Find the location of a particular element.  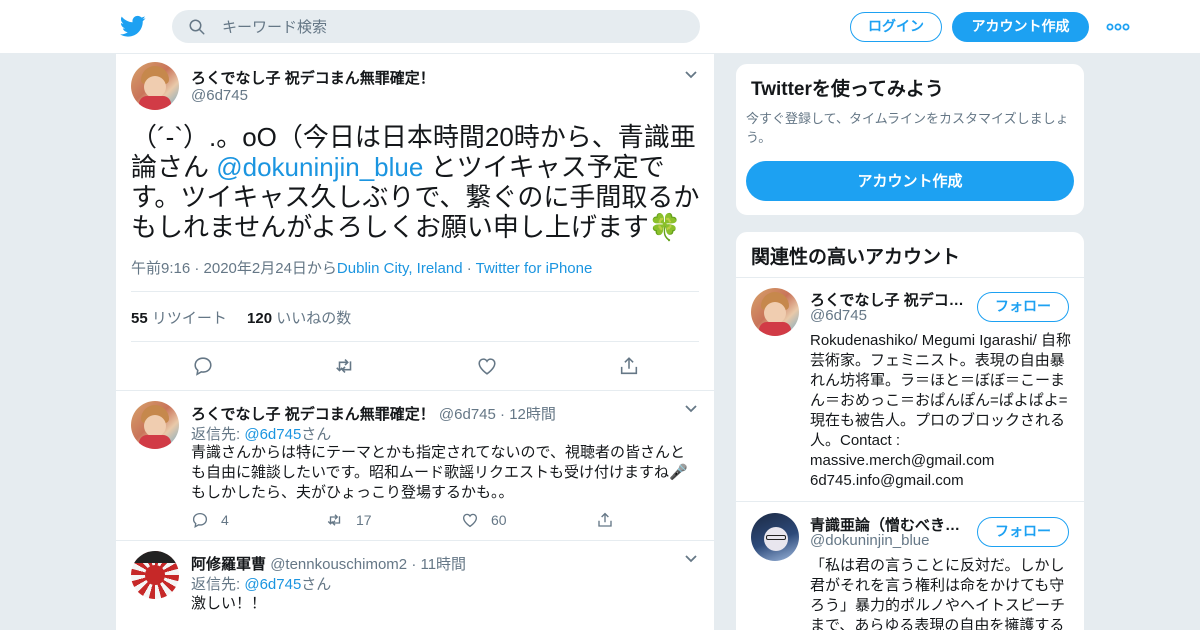

reply-author-handle: @tennkouschimom2 is located at coordinates (338, 564).